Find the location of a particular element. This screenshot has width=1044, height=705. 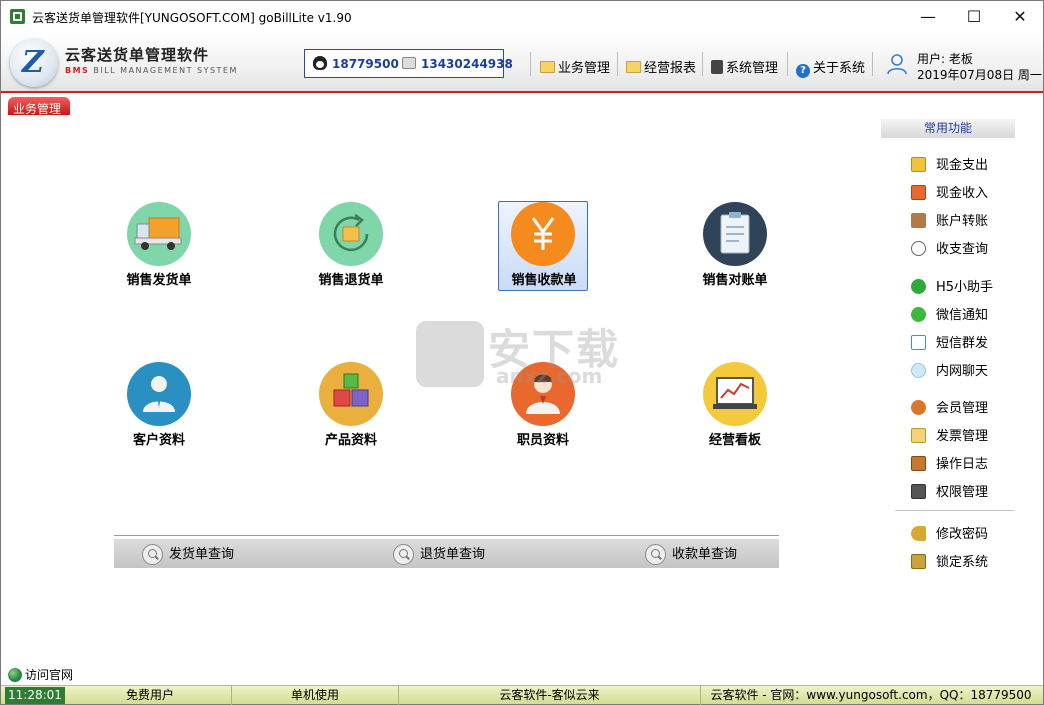

customer-person-icon is located at coordinates (159, 394).